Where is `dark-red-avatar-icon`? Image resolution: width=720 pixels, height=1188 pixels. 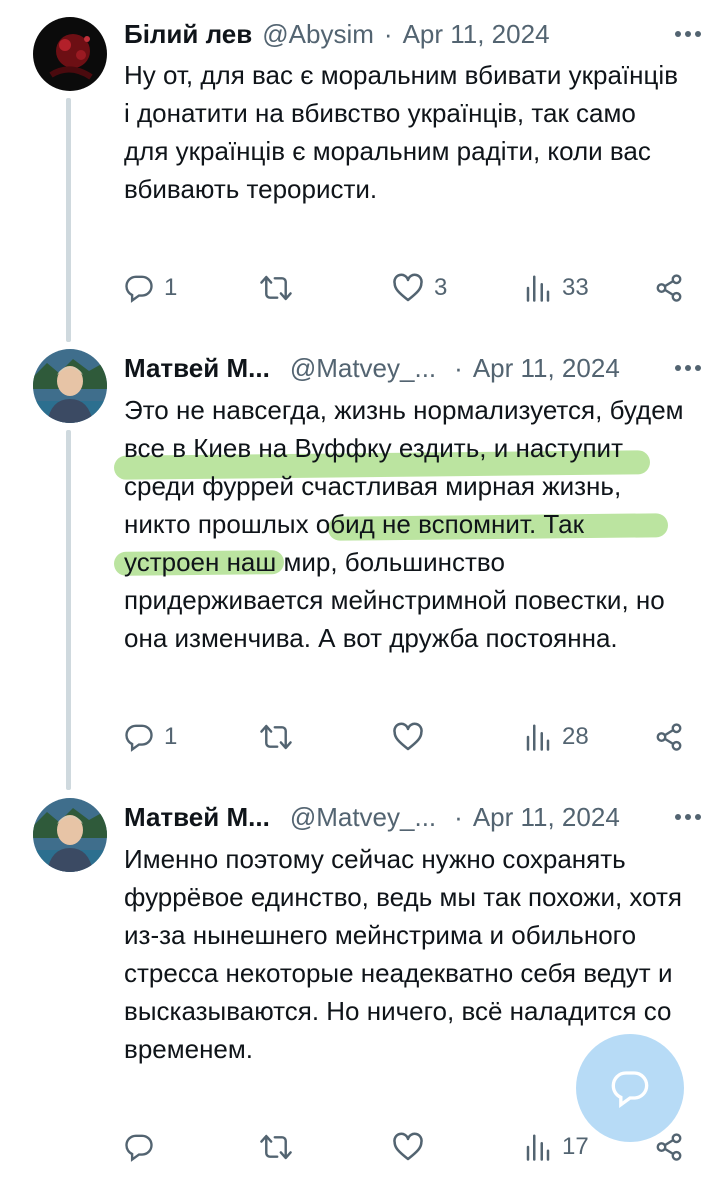 dark-red-avatar-icon is located at coordinates (70, 54).